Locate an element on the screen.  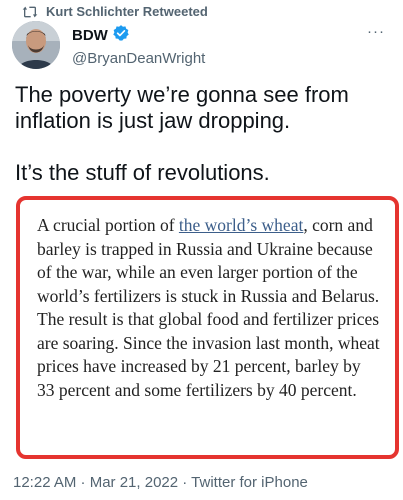
verified-badge-icon is located at coordinates (121, 35).